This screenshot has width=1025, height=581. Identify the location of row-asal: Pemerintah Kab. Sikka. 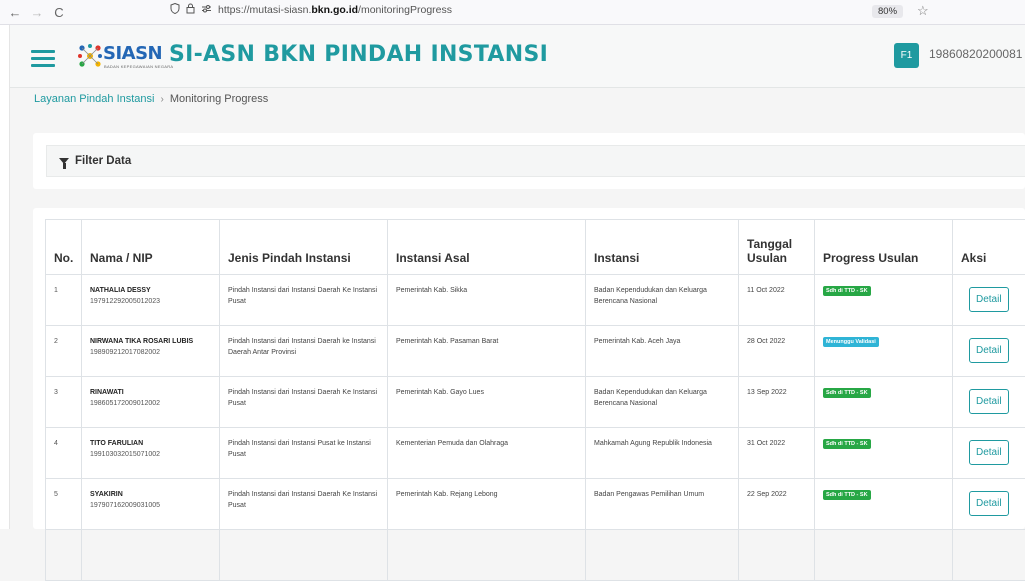
(487, 300).